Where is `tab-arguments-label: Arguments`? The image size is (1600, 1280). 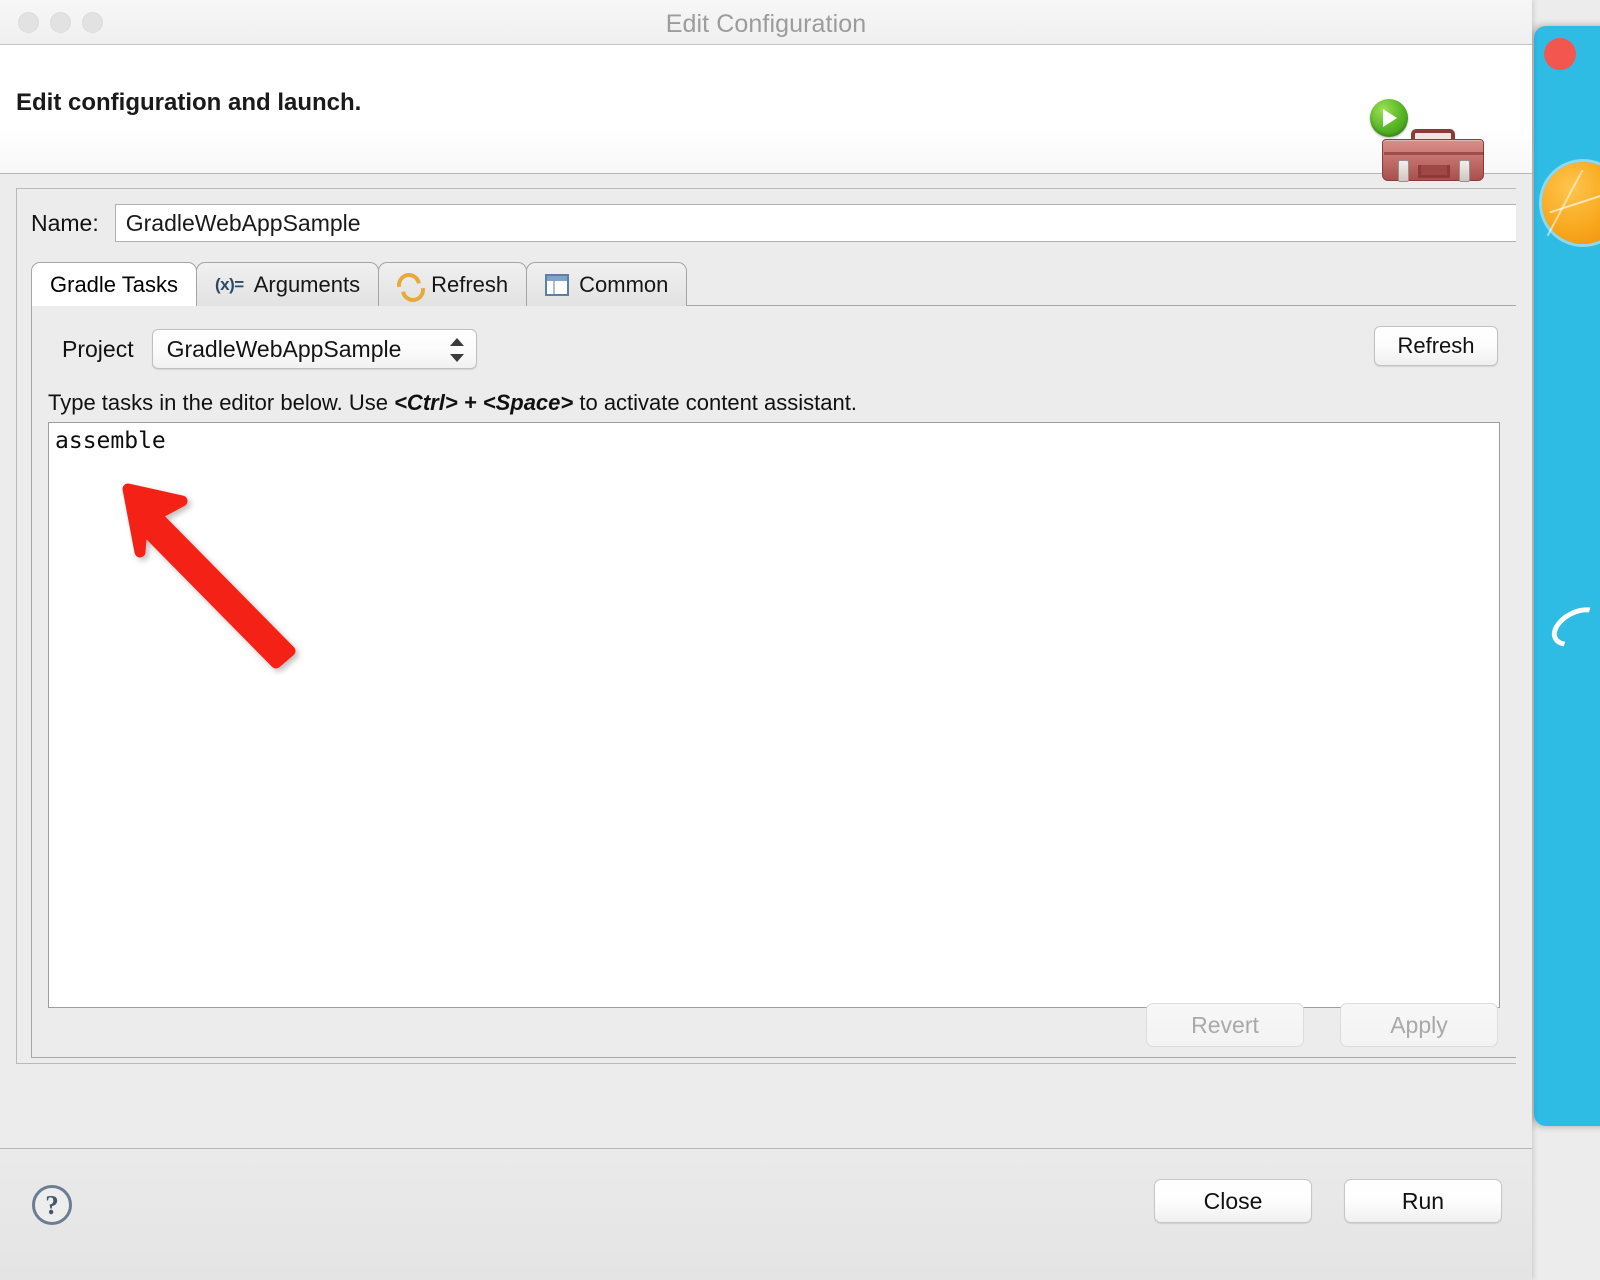
tab-arguments-label: Arguments is located at coordinates (307, 284).